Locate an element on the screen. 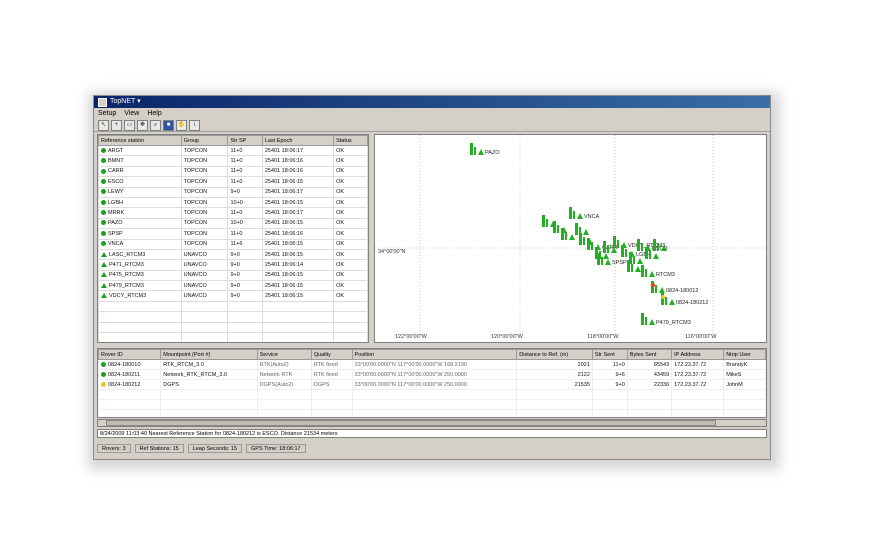 This screenshot has height=550, width=870. table-row: LASC_RTCM3 UNAVCO 9+0 25401 18:06:15 OK is located at coordinates (233, 254).